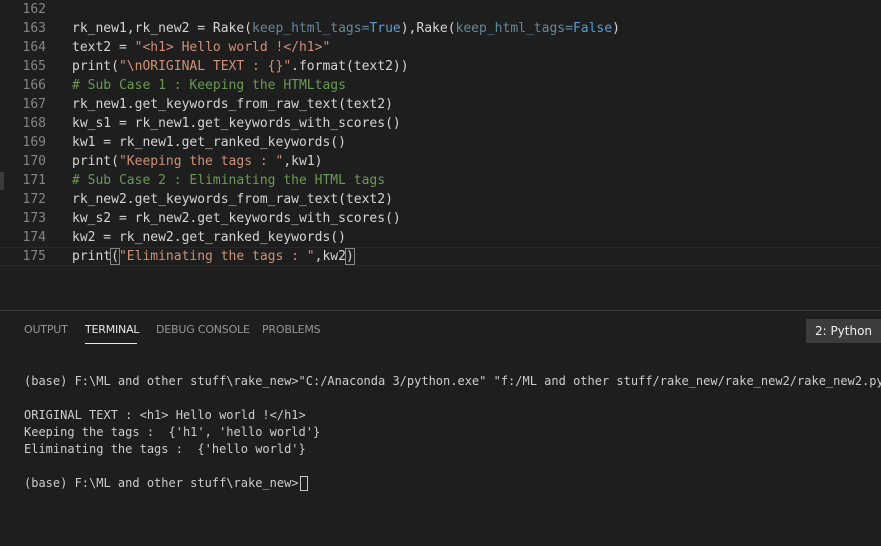  Describe the element at coordinates (34, 199) in the screenshot. I see `line-number: 172` at that location.